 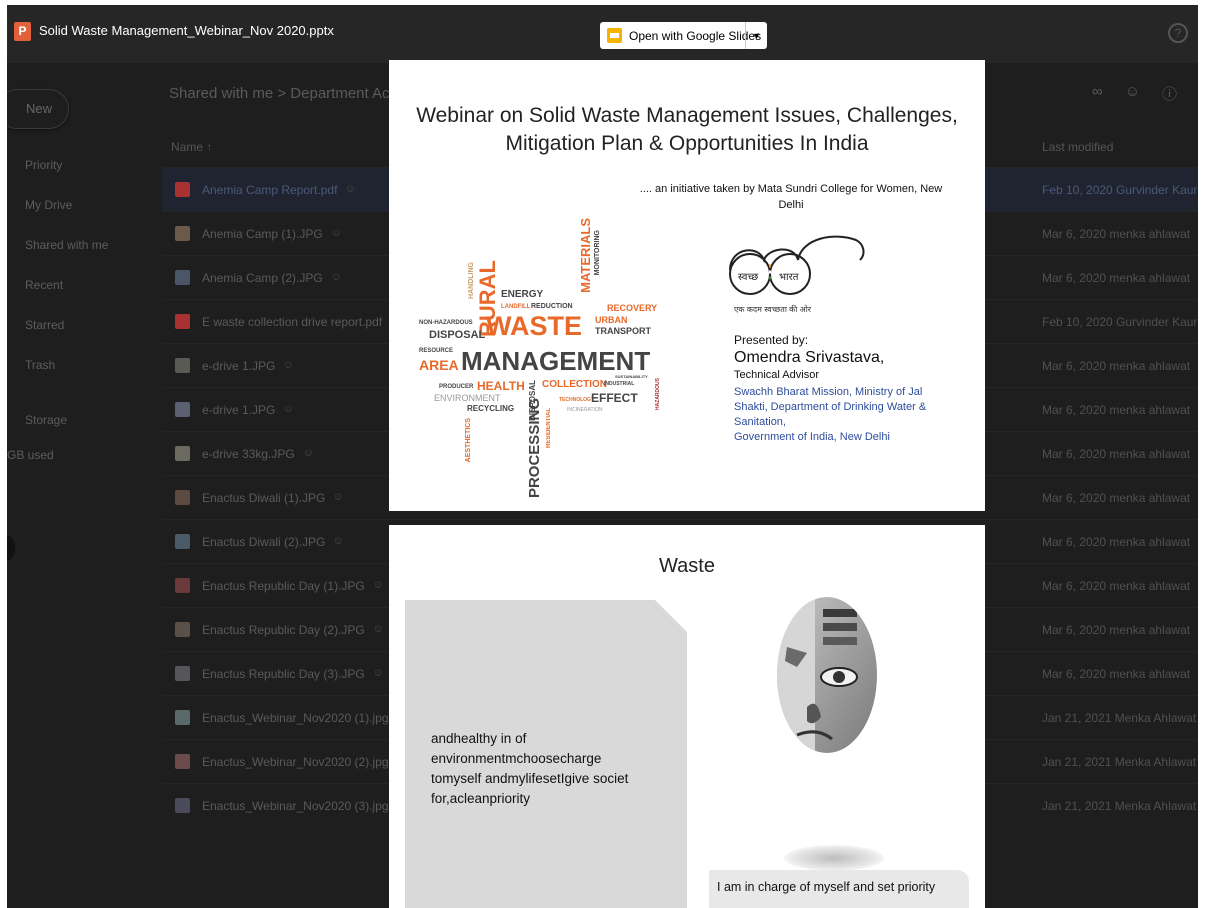 I want to click on file-name: Enactus Republic Day (3).JPG, so click(x=283, y=674).